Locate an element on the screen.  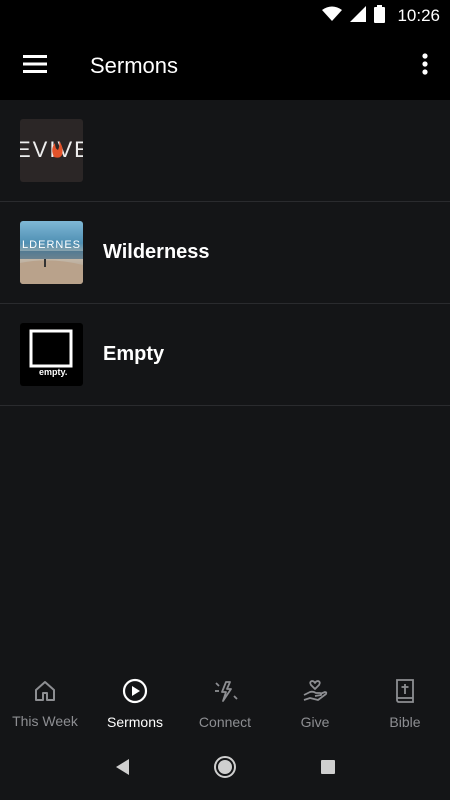
system-back-button is located at coordinates (122, 769).